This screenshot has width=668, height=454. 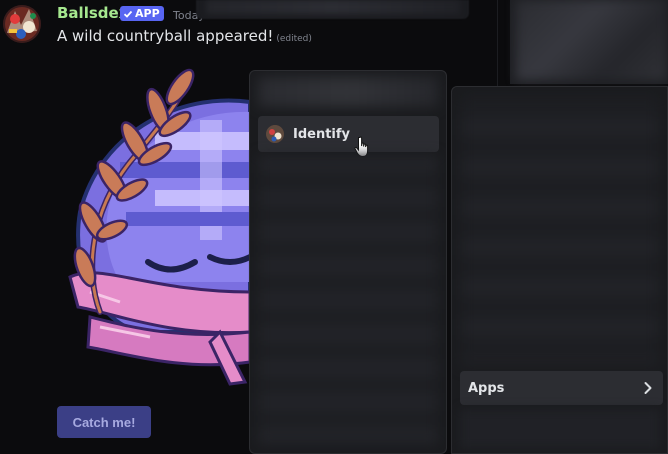 What do you see at coordinates (333, 7) in the screenshot?
I see `blurred-toolbar-content` at bounding box center [333, 7].